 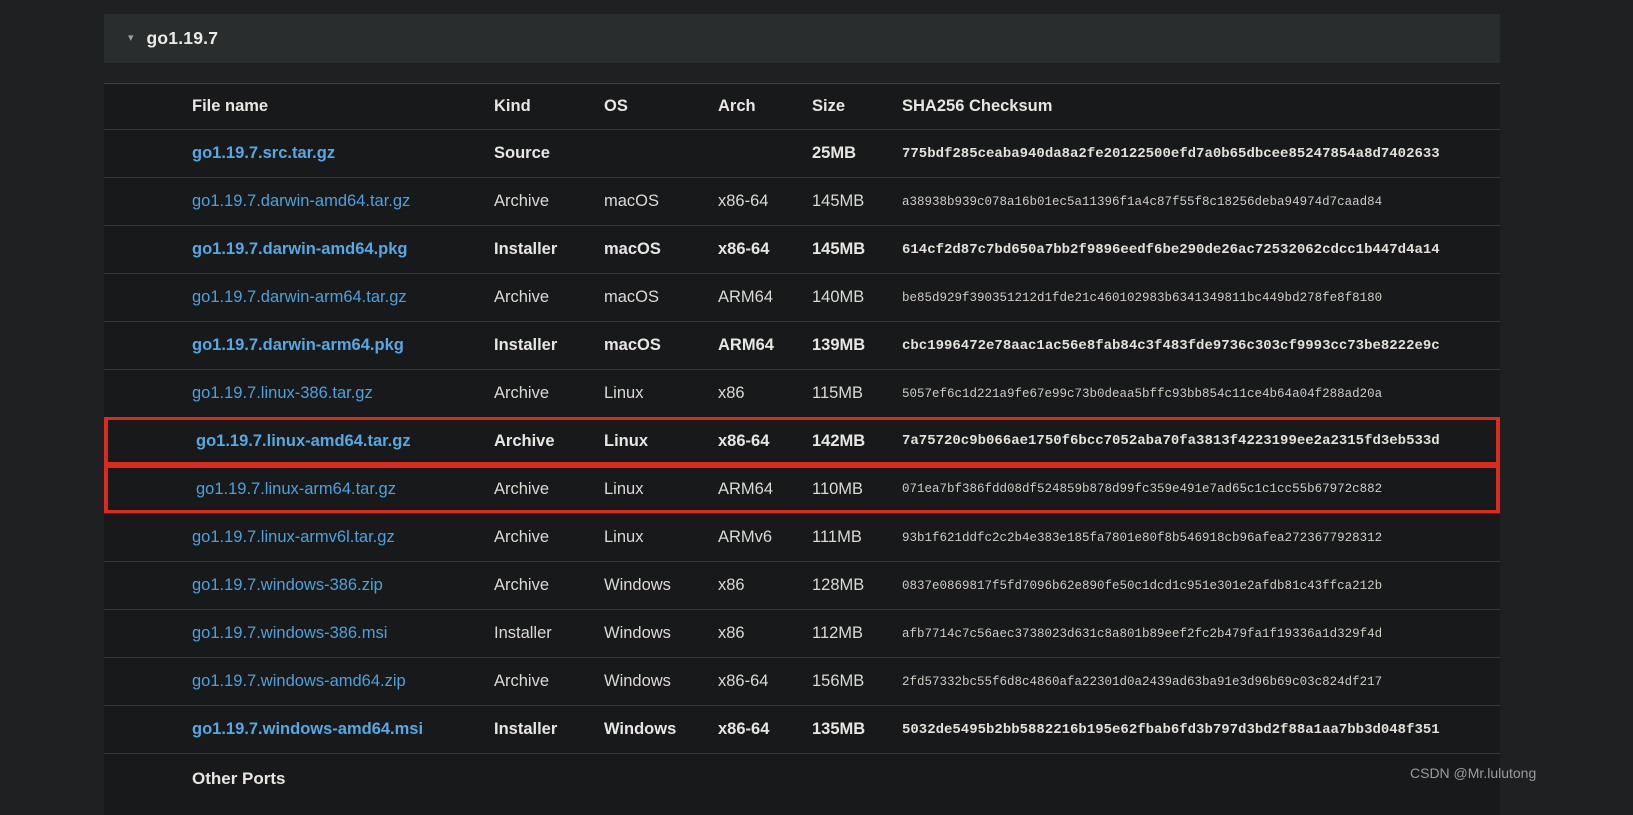 I want to click on download-link: go1.19.7.darwin-arm64.tar.gz, so click(x=299, y=297).